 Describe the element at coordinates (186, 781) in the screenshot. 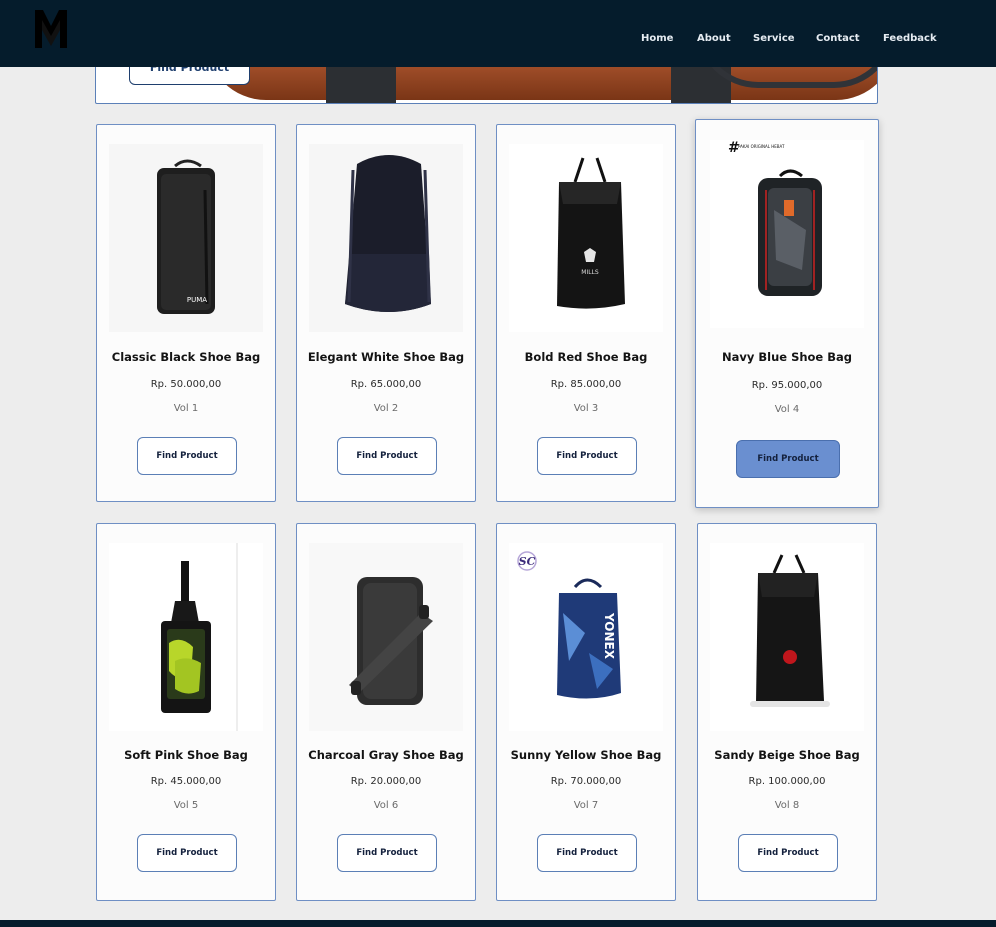

I see `product-price: Rp. 45.000,00` at that location.